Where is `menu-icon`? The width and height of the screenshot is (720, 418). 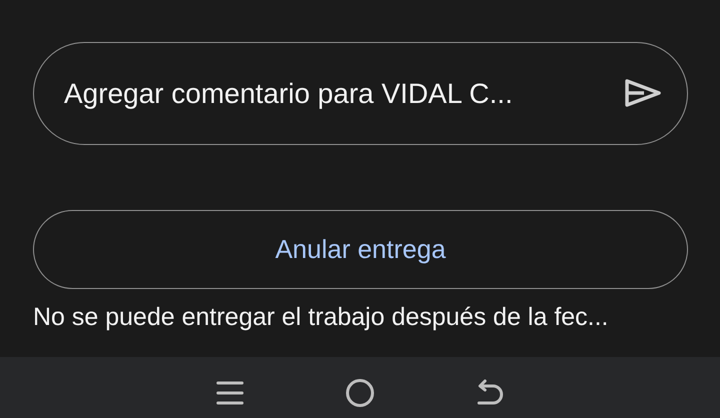
menu-icon is located at coordinates (230, 393).